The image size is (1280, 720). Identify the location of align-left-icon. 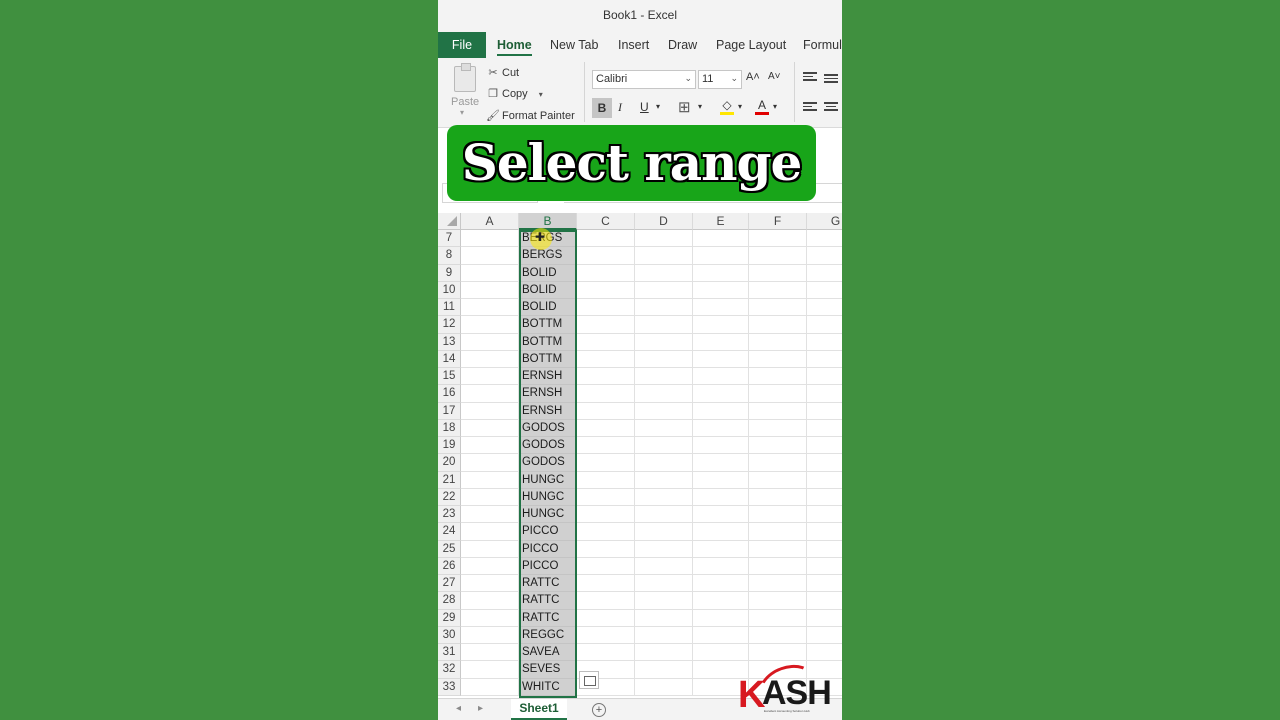
(810, 107).